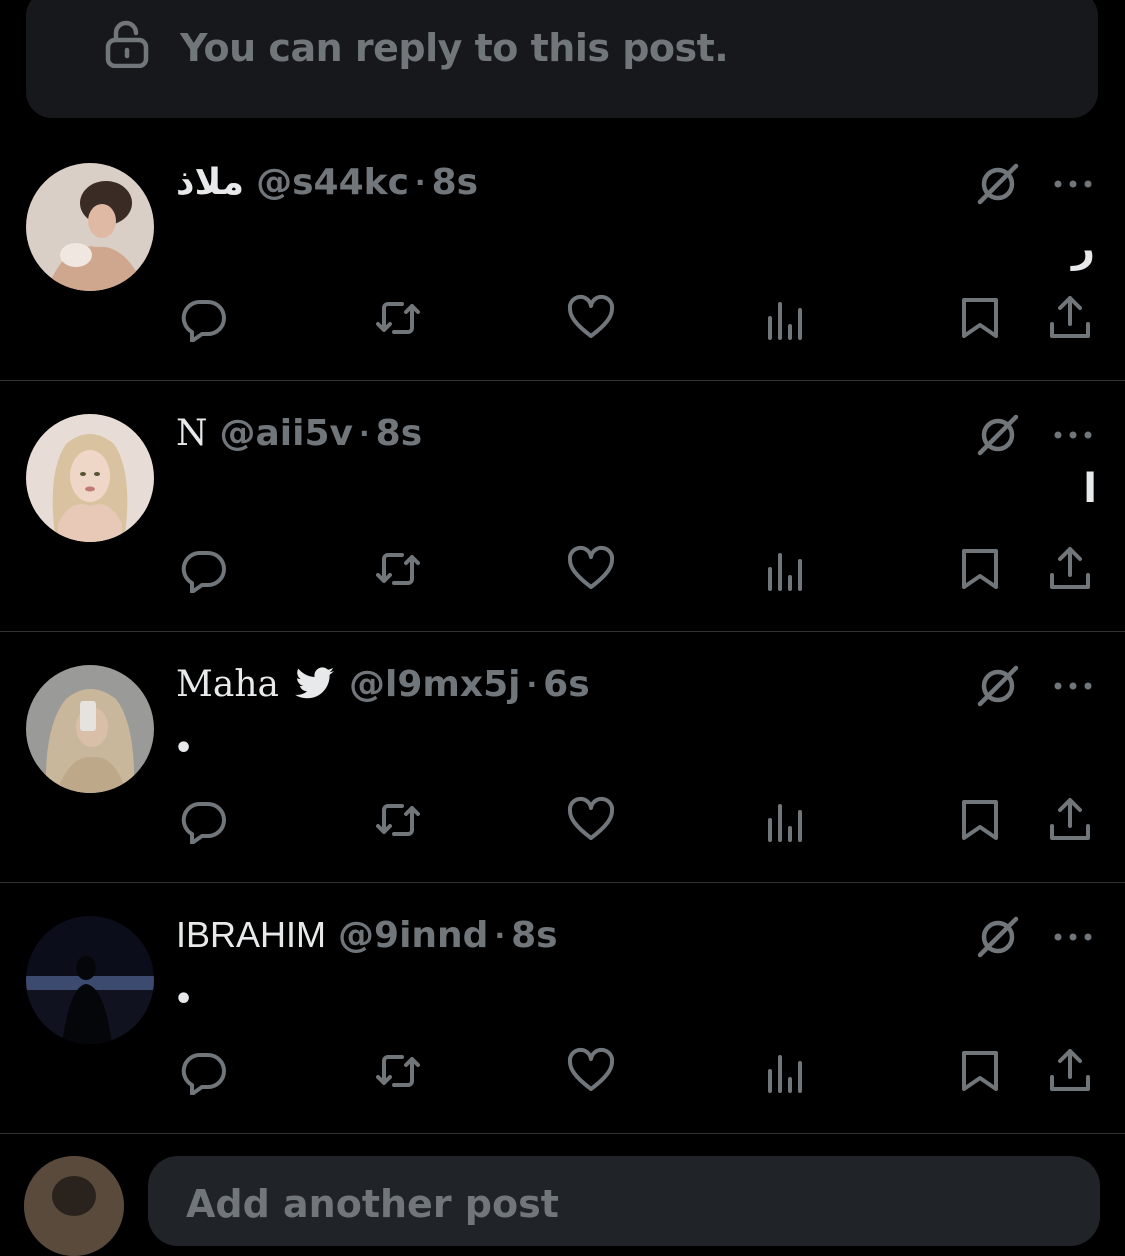 Image resolution: width=1125 pixels, height=1256 pixels. Describe the element at coordinates (413, 935) in the screenshot. I see `user-handle: @9innd` at that location.